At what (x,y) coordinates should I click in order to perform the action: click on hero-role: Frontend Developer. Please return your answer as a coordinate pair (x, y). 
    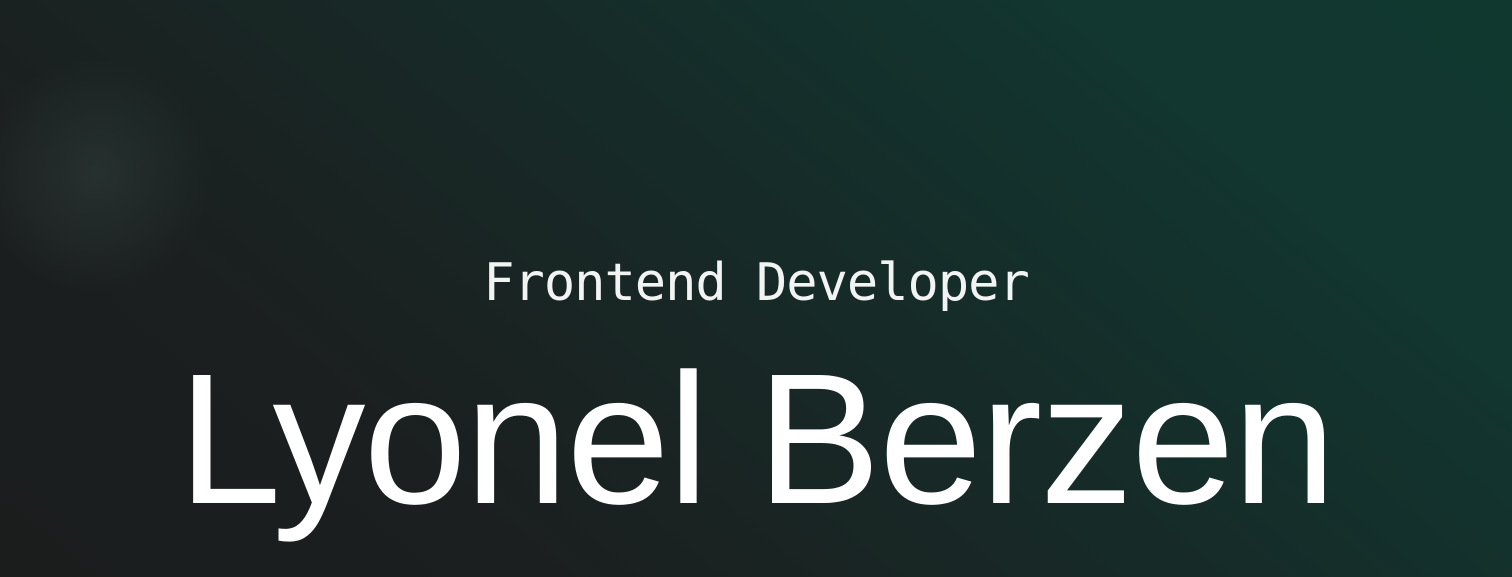
    Looking at the image, I should click on (756, 283).